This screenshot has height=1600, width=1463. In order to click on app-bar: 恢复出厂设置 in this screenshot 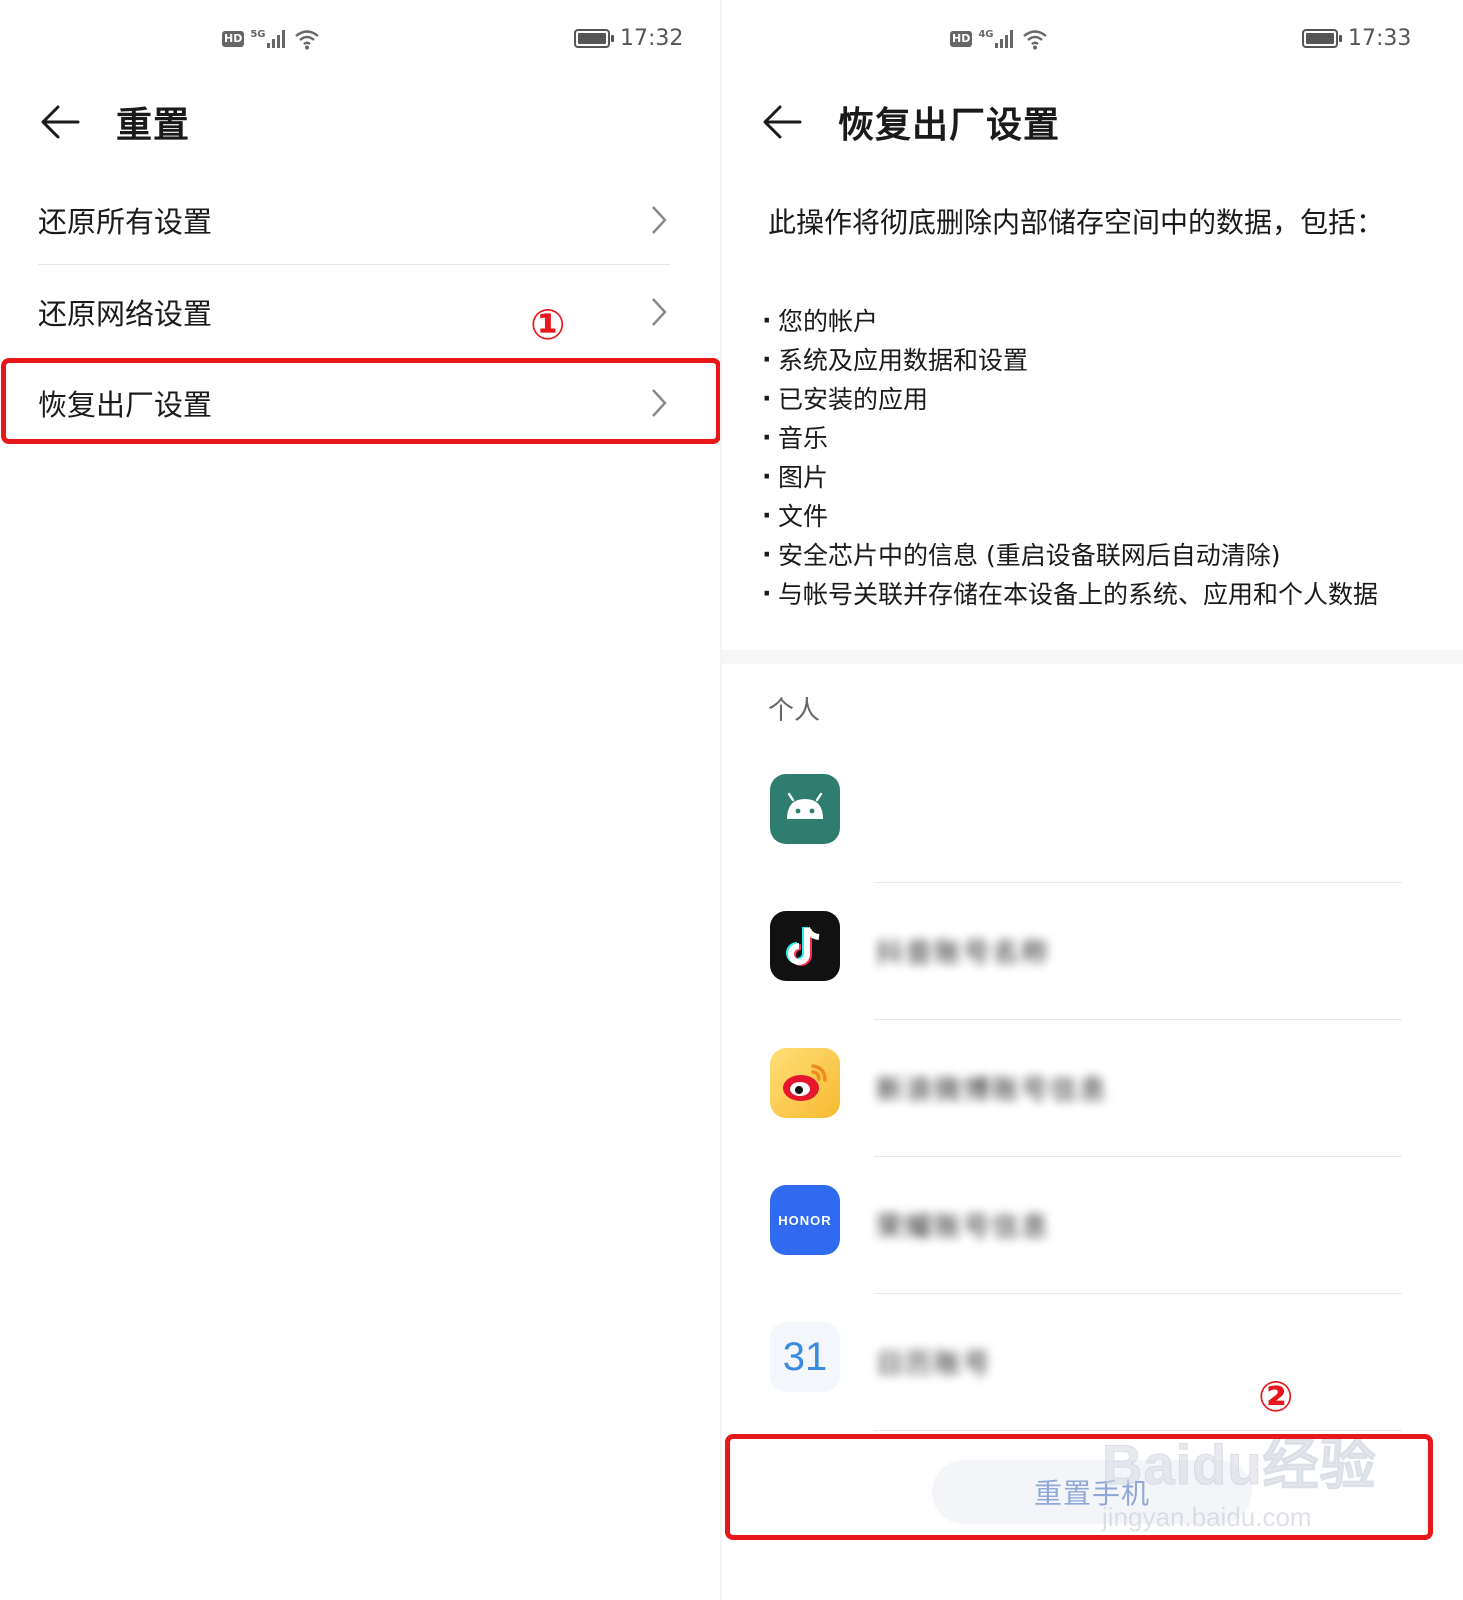, I will do `click(910, 122)`.